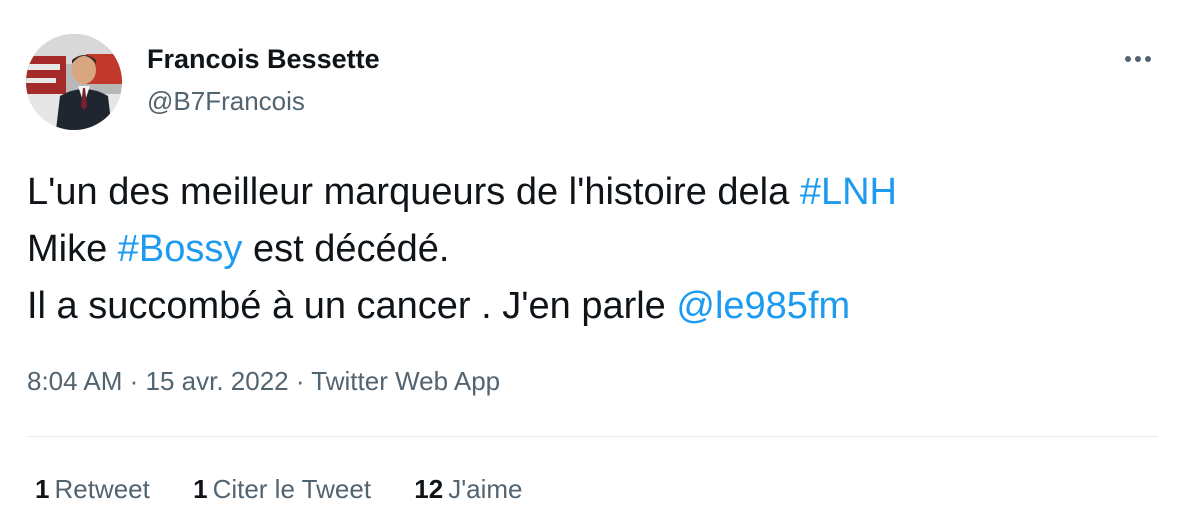 This screenshot has width=1194, height=505. What do you see at coordinates (352, 306) in the screenshot?
I see `tweet-line-3-text: Il a succombé à un cancer . J'en parle` at bounding box center [352, 306].